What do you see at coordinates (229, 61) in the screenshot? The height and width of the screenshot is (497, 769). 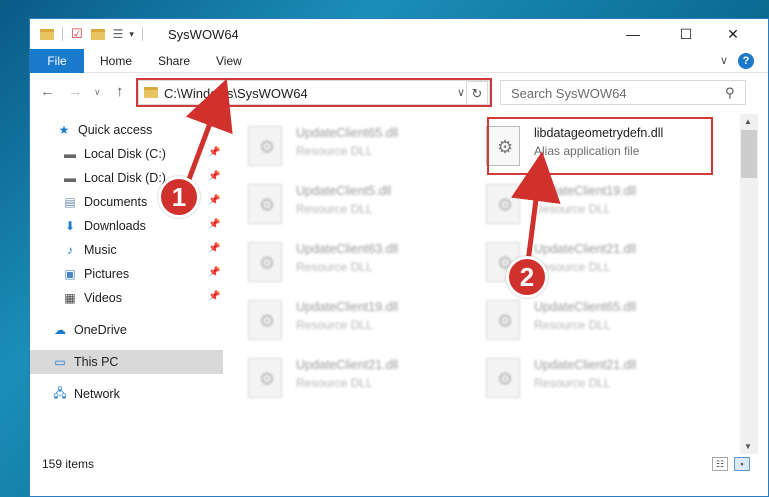 I see `tab-view: View` at bounding box center [229, 61].